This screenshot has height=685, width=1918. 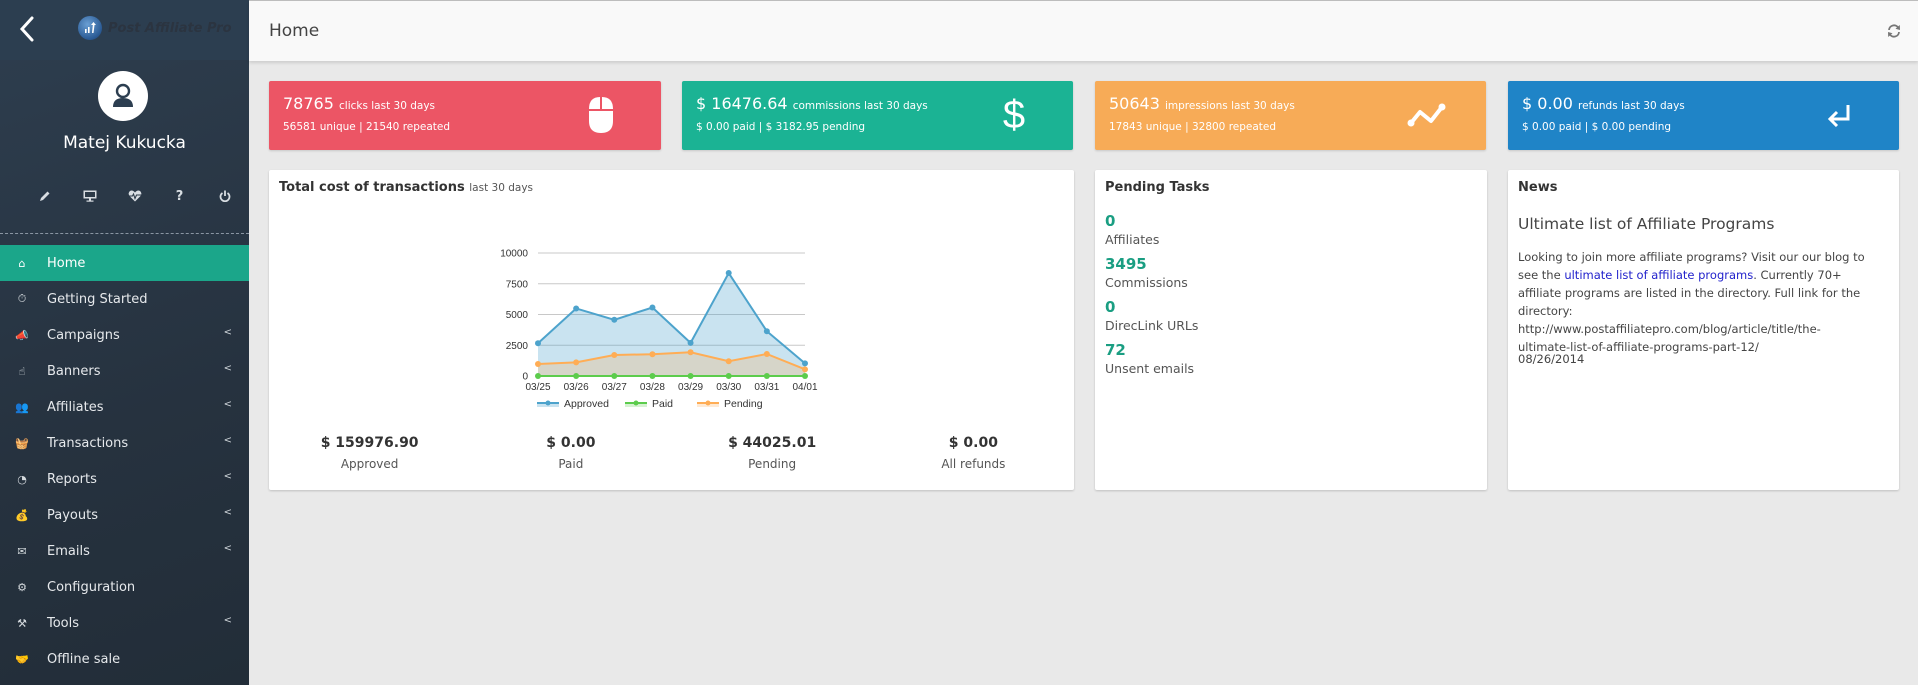 I want to click on logo: Post Affiliate Pro, so click(x=155, y=28).